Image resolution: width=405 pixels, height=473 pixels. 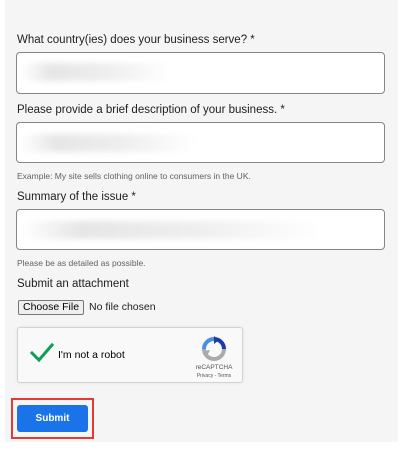 What do you see at coordinates (51, 307) in the screenshot?
I see `choose-file-button: Choose File` at bounding box center [51, 307].